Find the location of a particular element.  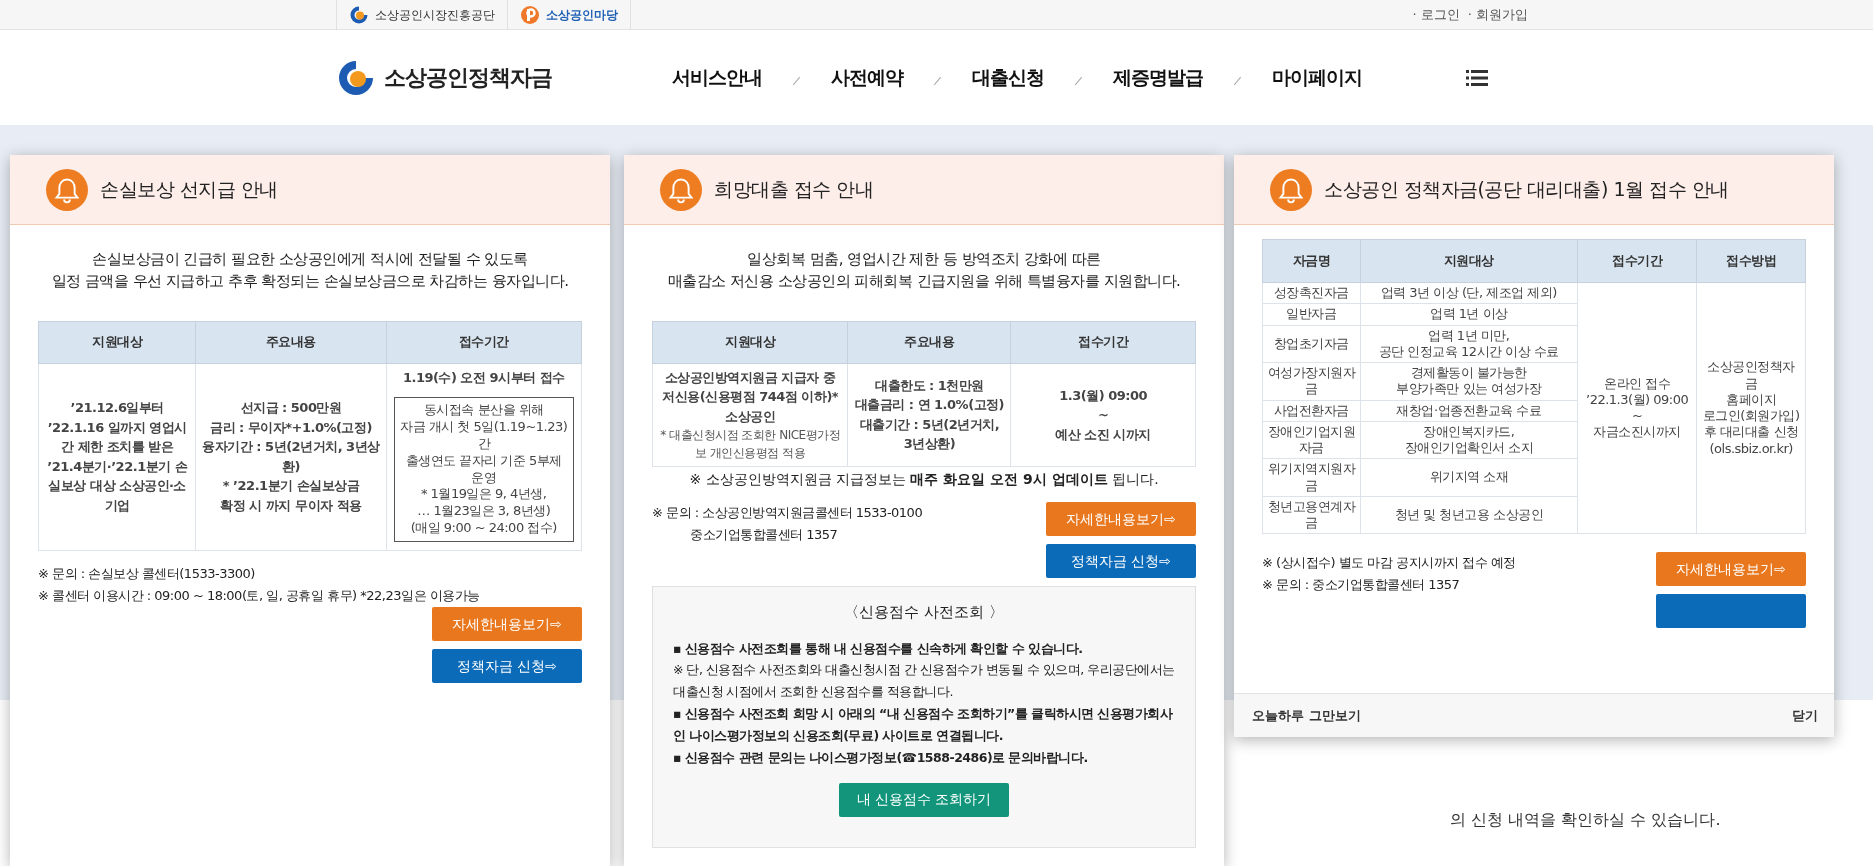

note-text: 중소기업통합콜센터 1357 is located at coordinates (764, 535).